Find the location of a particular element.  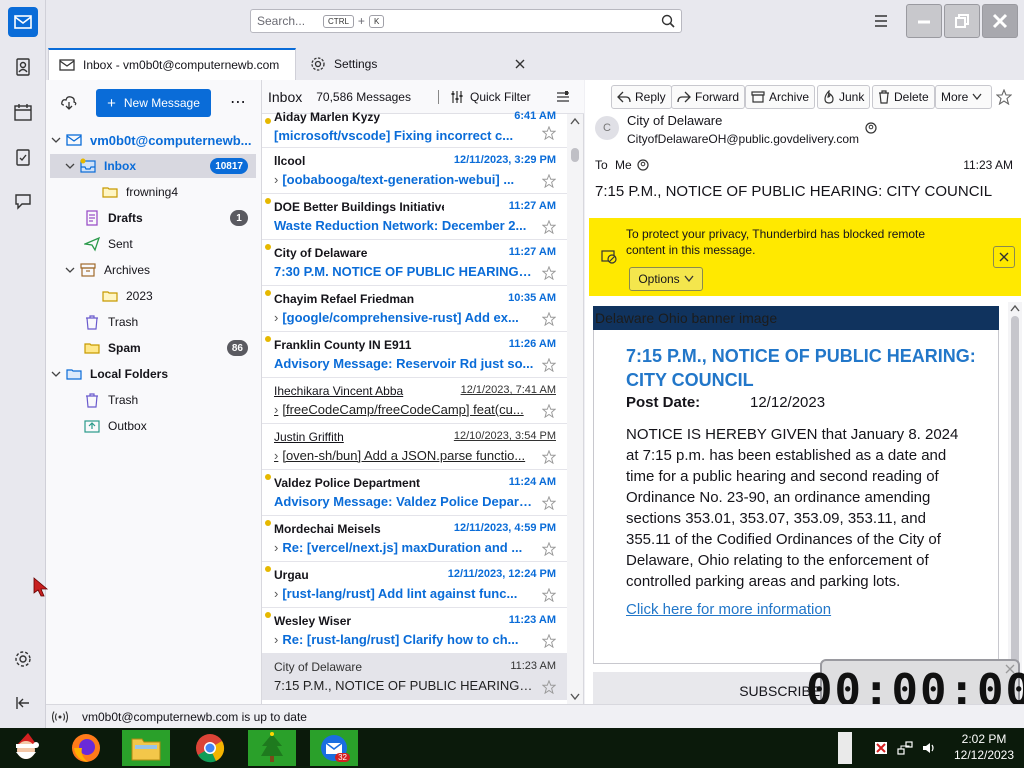

minimize-button is located at coordinates (924, 21).